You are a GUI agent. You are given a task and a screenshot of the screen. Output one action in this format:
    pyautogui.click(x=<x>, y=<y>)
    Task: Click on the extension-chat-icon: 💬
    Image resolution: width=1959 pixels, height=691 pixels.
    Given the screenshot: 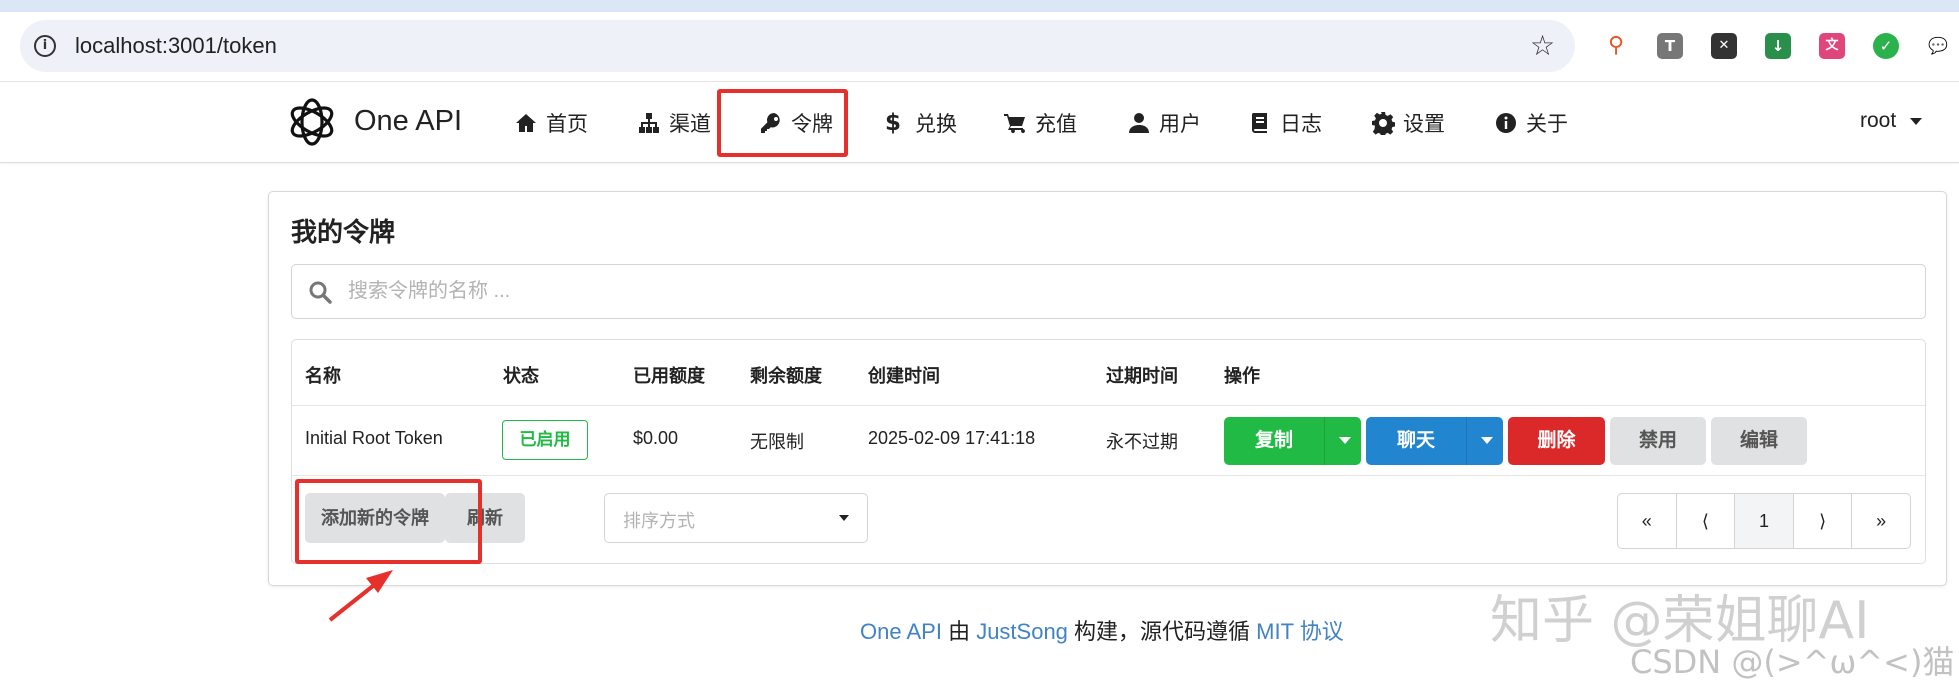 What is the action you would take?
    pyautogui.click(x=1938, y=46)
    